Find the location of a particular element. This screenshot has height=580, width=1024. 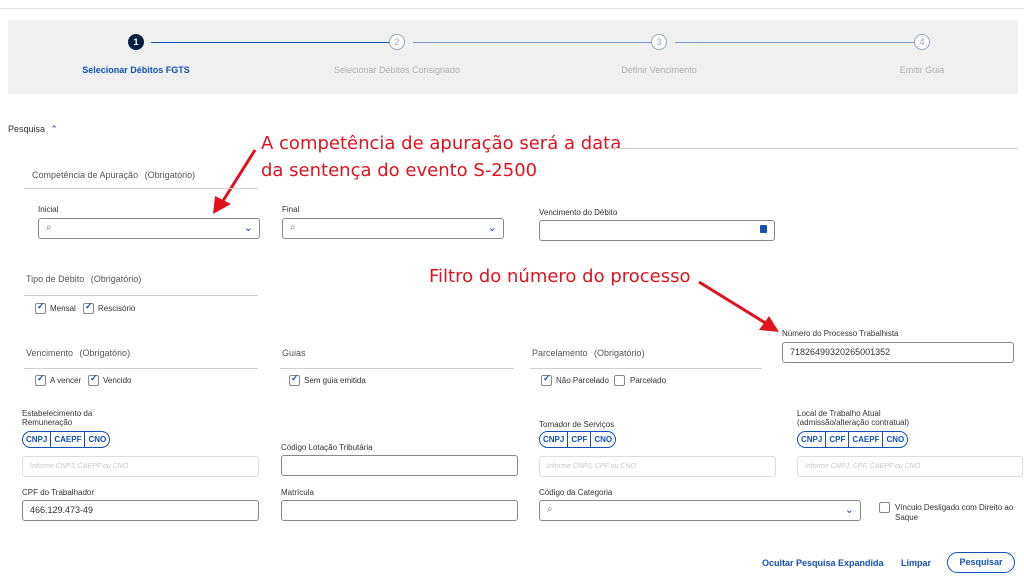

parcelamento-title: Parcelamento (Obrigatório) is located at coordinates (588, 353).